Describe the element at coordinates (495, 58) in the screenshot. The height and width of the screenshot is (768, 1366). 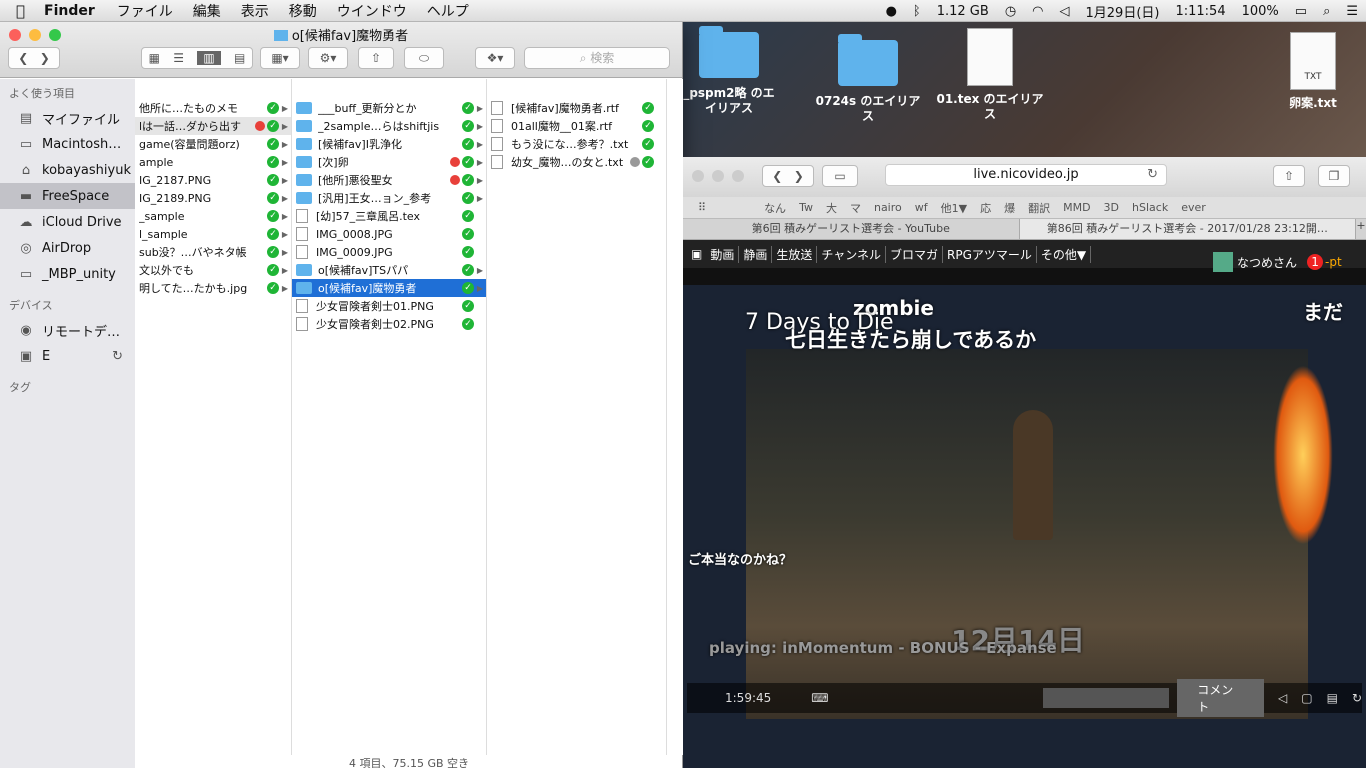
I see `dropbox-button: ❖▾` at that location.